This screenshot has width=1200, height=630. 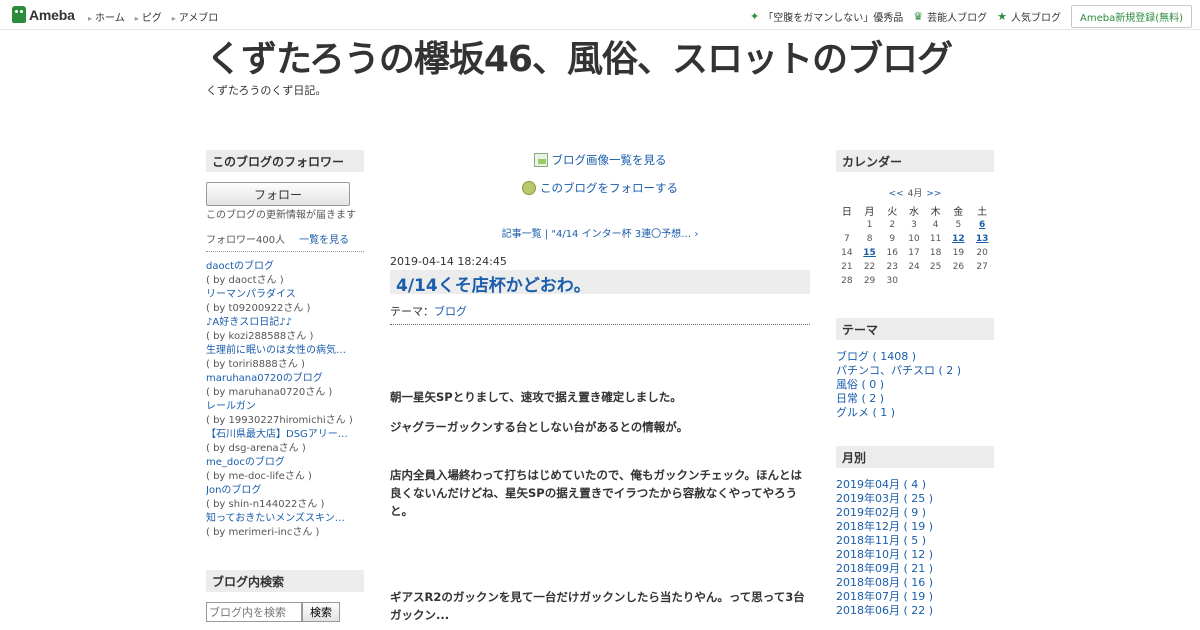 I want to click on entry-title-link: 4/14くそ店杯かどおわ。, so click(x=493, y=286).